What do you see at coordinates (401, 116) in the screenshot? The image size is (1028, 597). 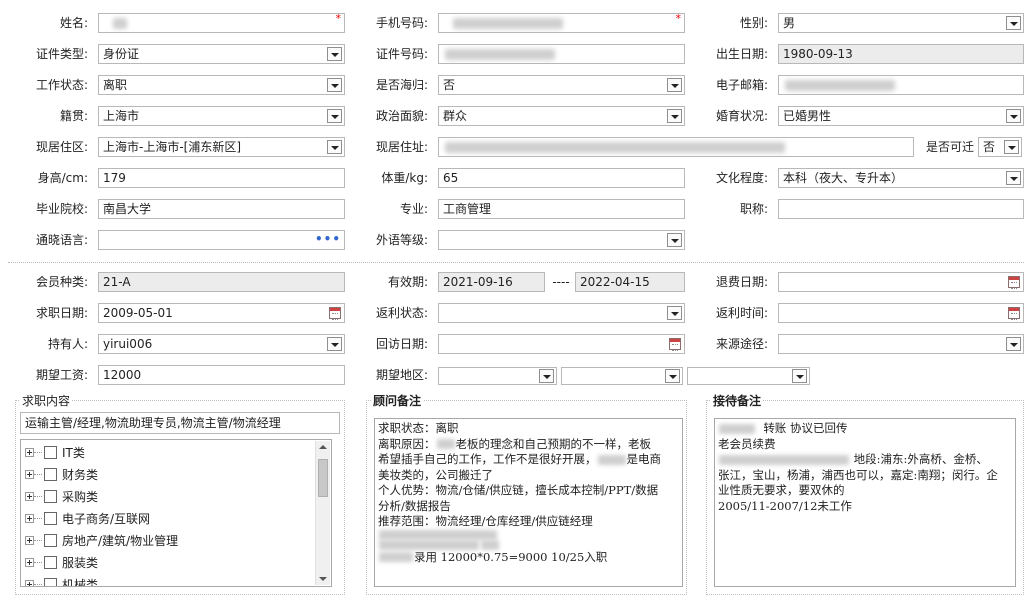 I see `political-label: 政治面貌:` at bounding box center [401, 116].